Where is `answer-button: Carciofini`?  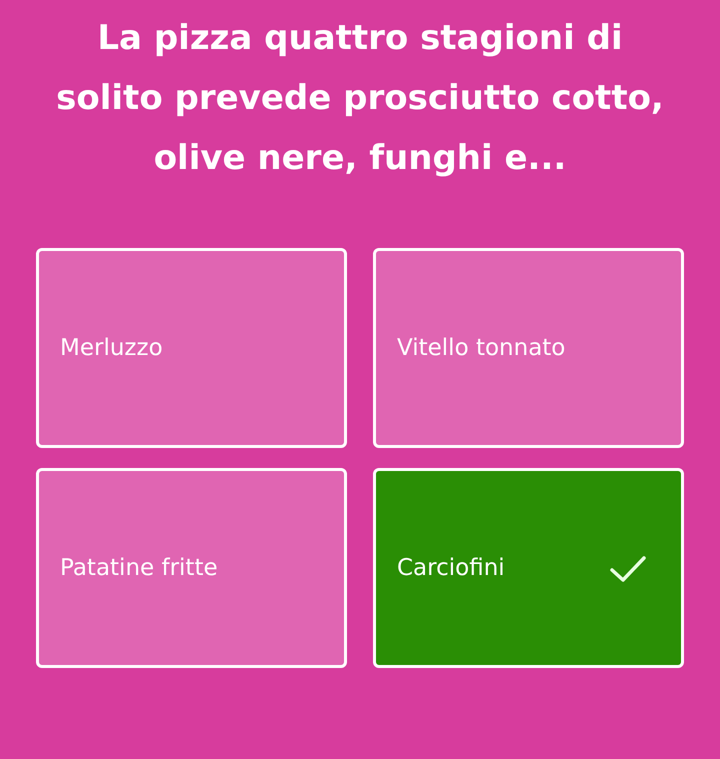
answer-button: Carciofini is located at coordinates (528, 568).